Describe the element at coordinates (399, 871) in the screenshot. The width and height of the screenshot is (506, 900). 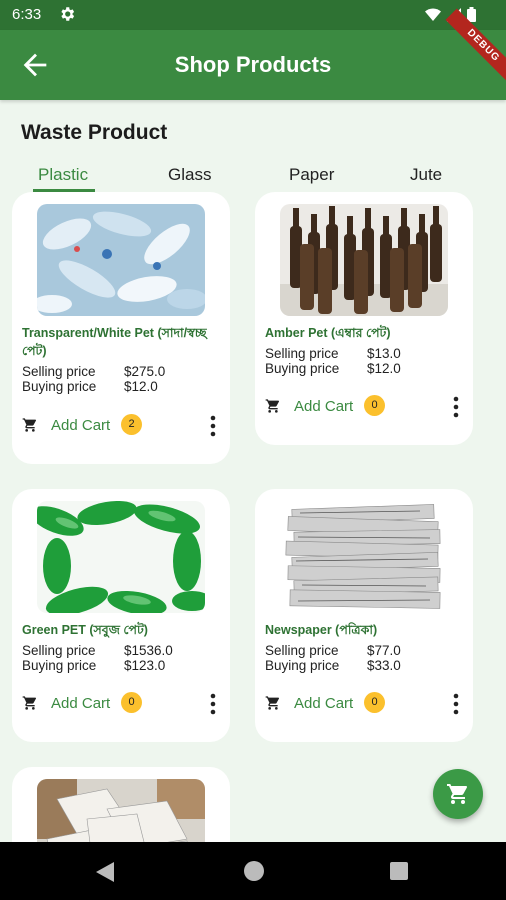
I see `nav-recents-icon` at that location.